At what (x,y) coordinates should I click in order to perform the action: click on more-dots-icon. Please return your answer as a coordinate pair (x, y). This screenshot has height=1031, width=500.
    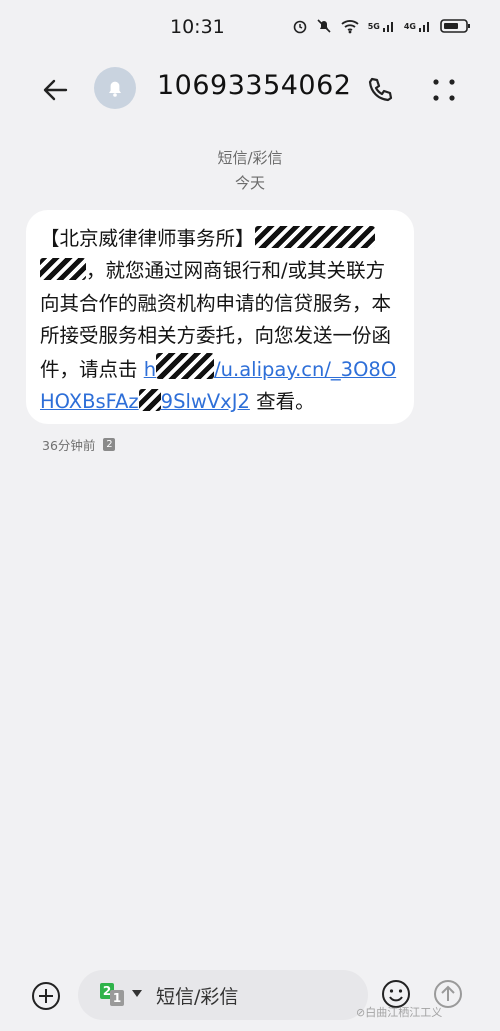
    Looking at the image, I should click on (444, 90).